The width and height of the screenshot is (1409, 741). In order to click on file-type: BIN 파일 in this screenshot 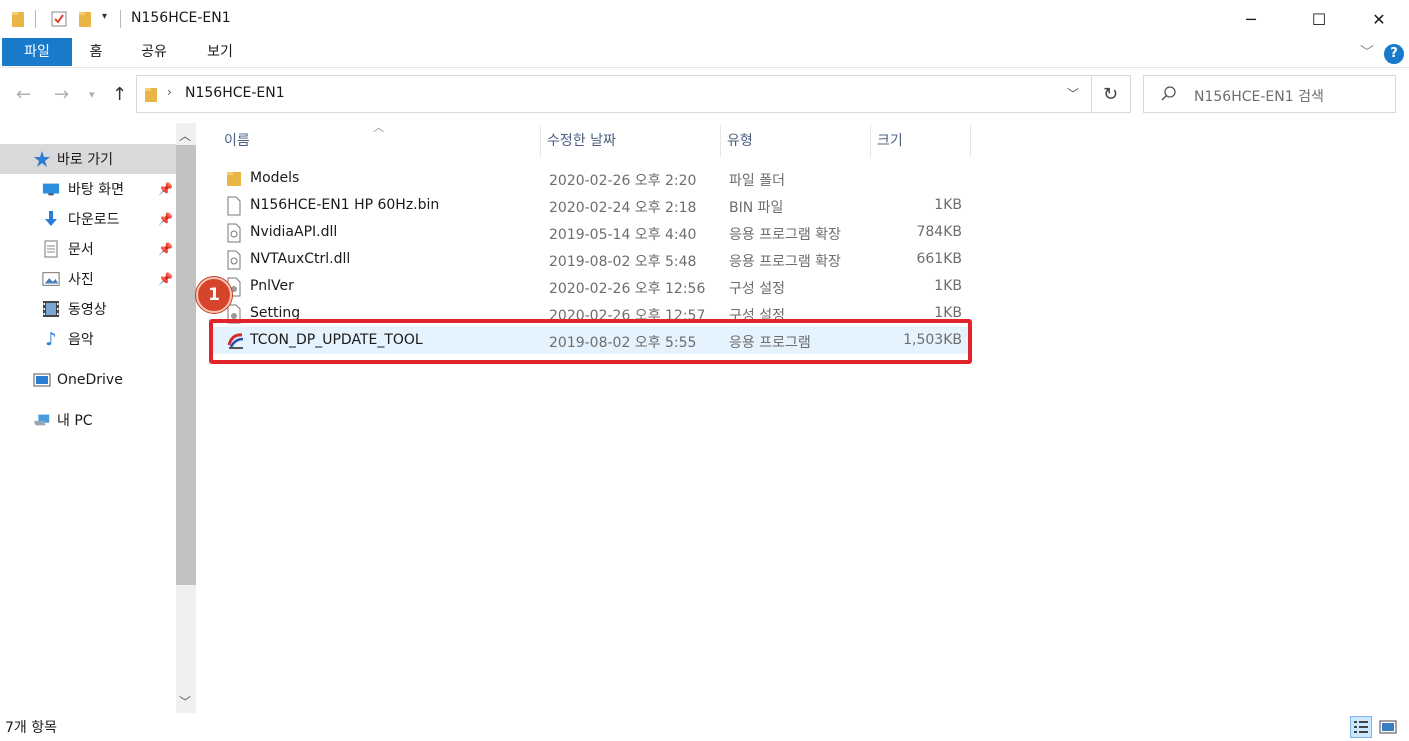, I will do `click(756, 208)`.